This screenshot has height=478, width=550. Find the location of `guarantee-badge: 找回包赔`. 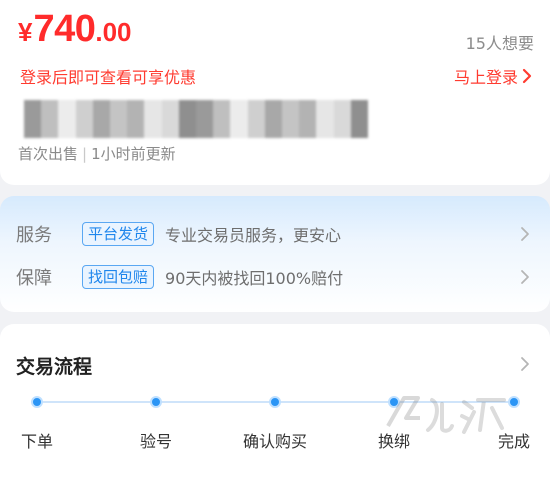

guarantee-badge: 找回包赔 is located at coordinates (118, 277).